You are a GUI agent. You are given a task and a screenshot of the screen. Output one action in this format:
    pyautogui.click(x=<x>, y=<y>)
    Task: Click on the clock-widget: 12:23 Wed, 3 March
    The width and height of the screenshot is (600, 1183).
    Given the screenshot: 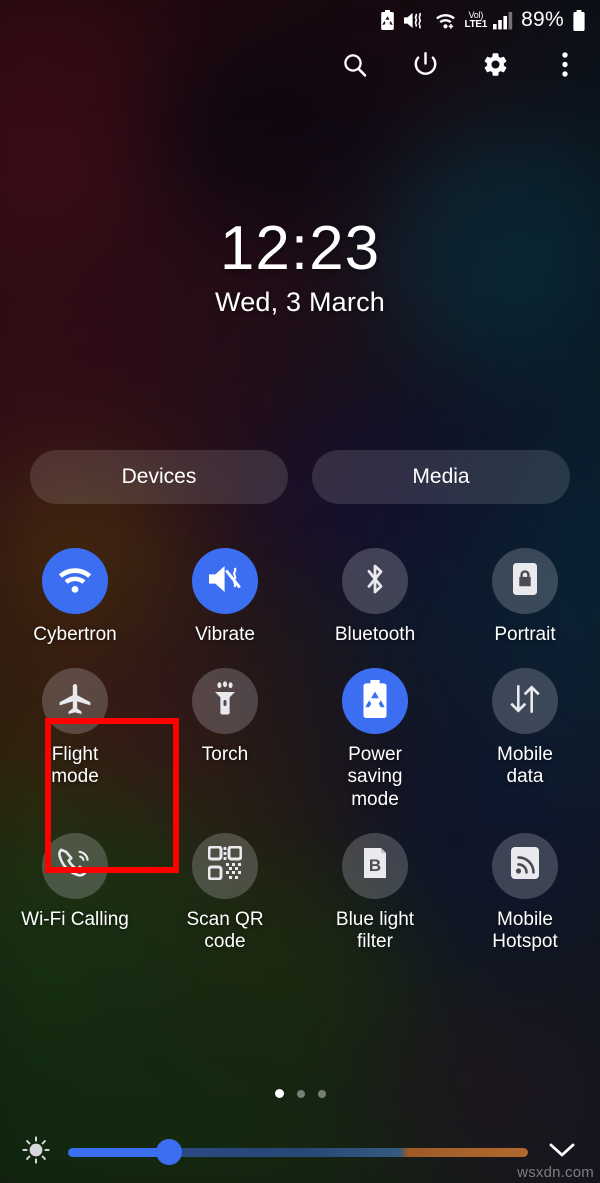 What is the action you would take?
    pyautogui.click(x=300, y=267)
    